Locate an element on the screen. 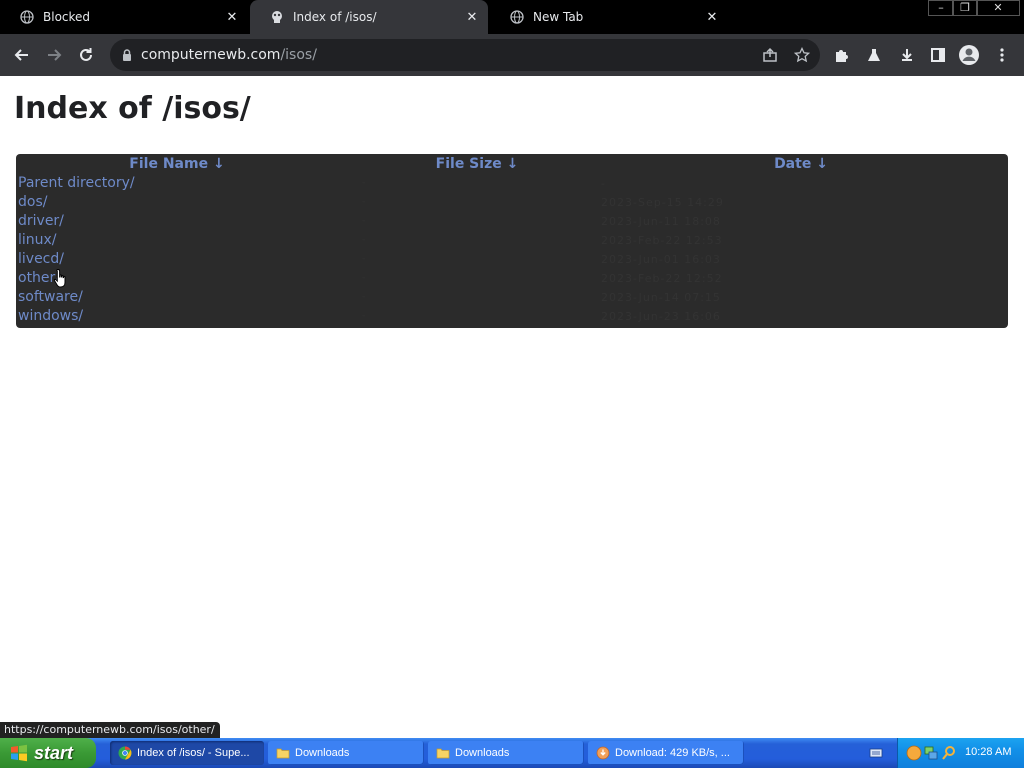  file-date: 2023-Feb-22 12:53 is located at coordinates (662, 240).